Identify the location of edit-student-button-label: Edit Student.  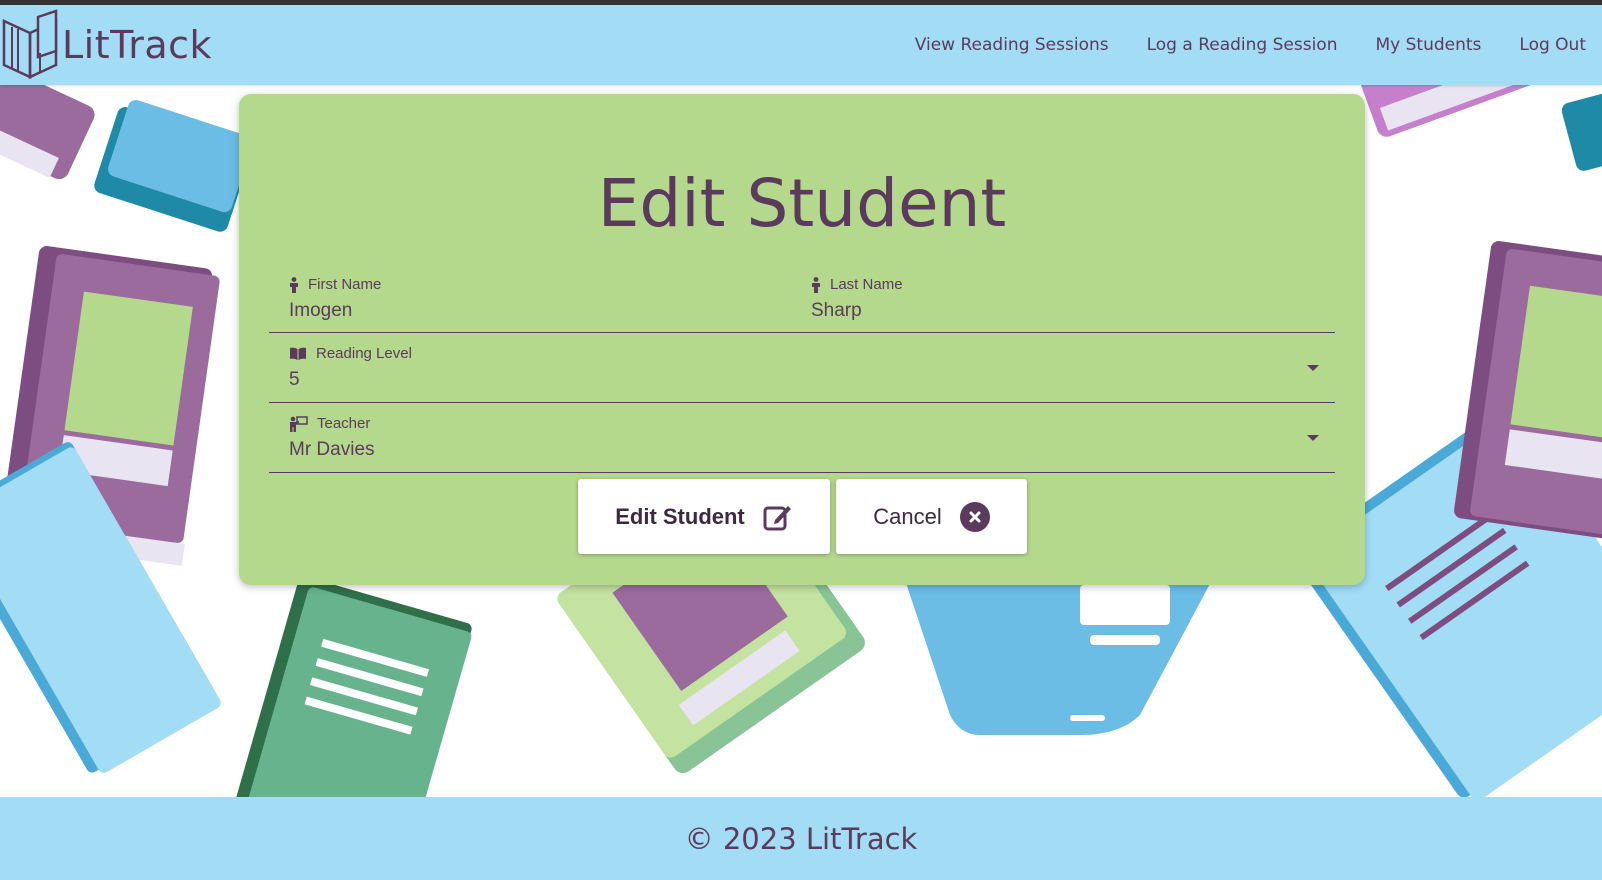
(680, 516).